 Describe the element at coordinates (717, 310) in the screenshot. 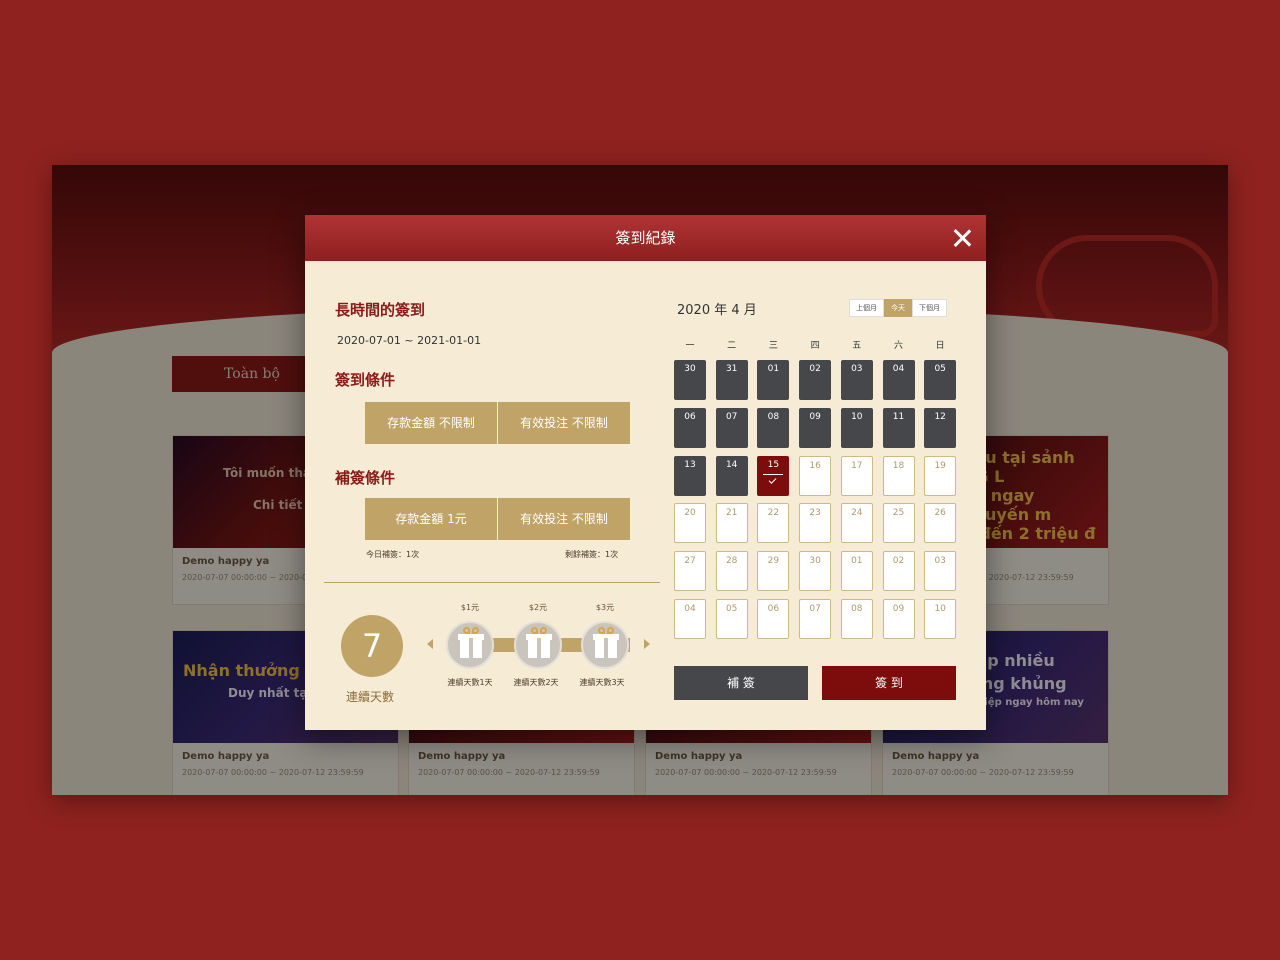

I see `calendar-title: 2020 年 4 月` at that location.